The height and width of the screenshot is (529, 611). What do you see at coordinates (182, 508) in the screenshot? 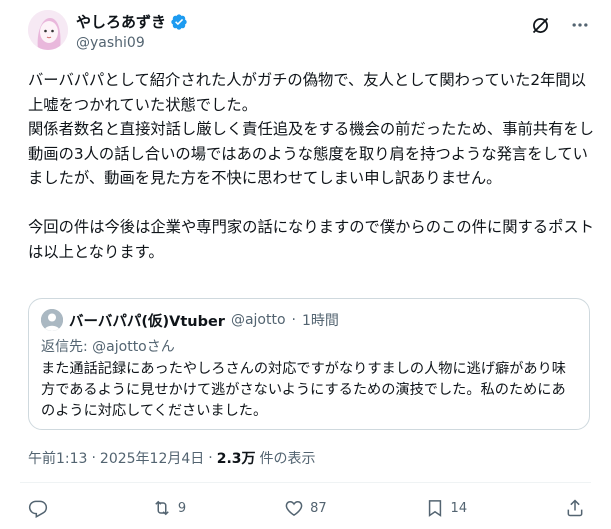
I see `repost-count: 9` at bounding box center [182, 508].